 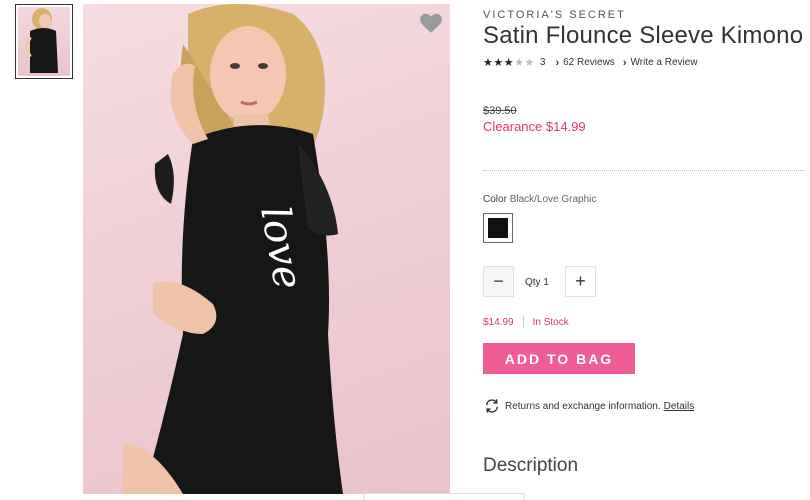 What do you see at coordinates (431, 23) in the screenshot?
I see `wishlist-heart-icon` at bounding box center [431, 23].